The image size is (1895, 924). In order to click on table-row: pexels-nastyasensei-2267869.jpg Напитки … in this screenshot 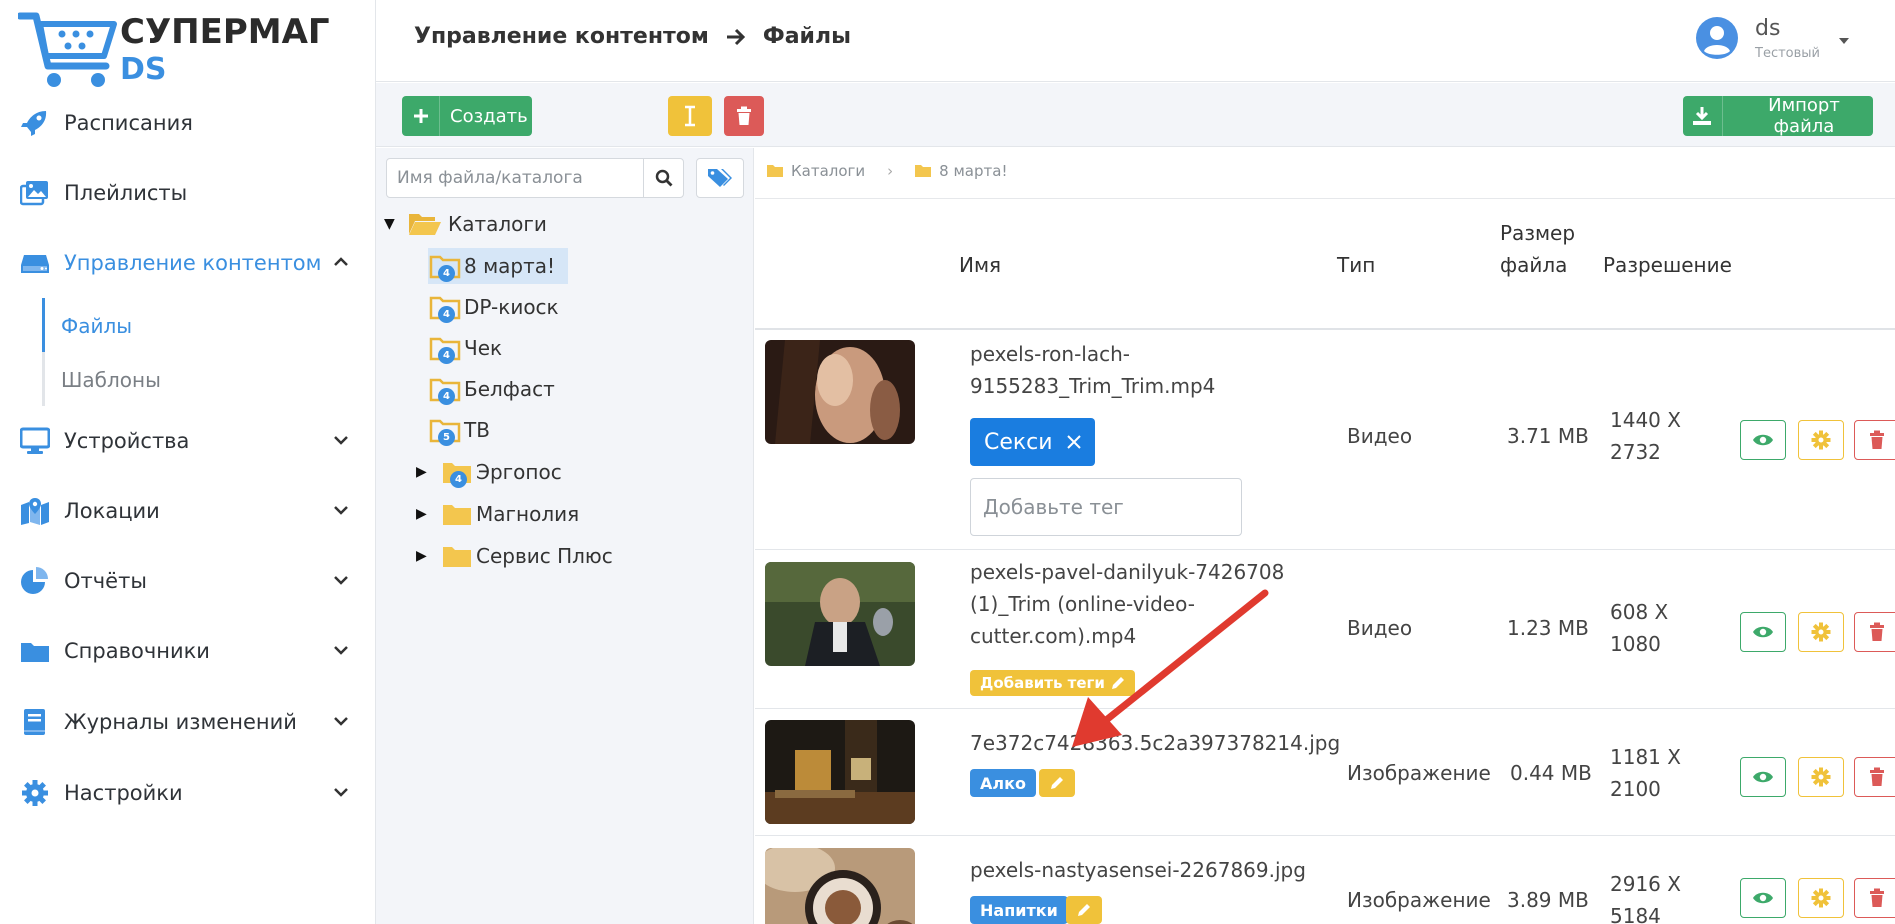, I will do `click(1325, 880)`.